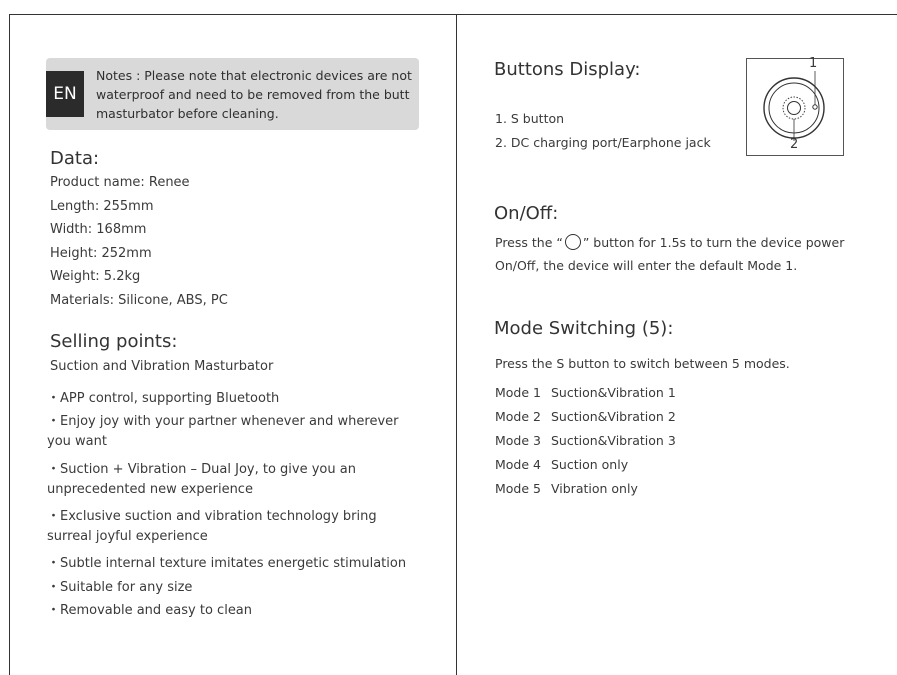 This screenshot has width=897, height=675. I want to click on mode-number: Mode 3, so click(518, 440).